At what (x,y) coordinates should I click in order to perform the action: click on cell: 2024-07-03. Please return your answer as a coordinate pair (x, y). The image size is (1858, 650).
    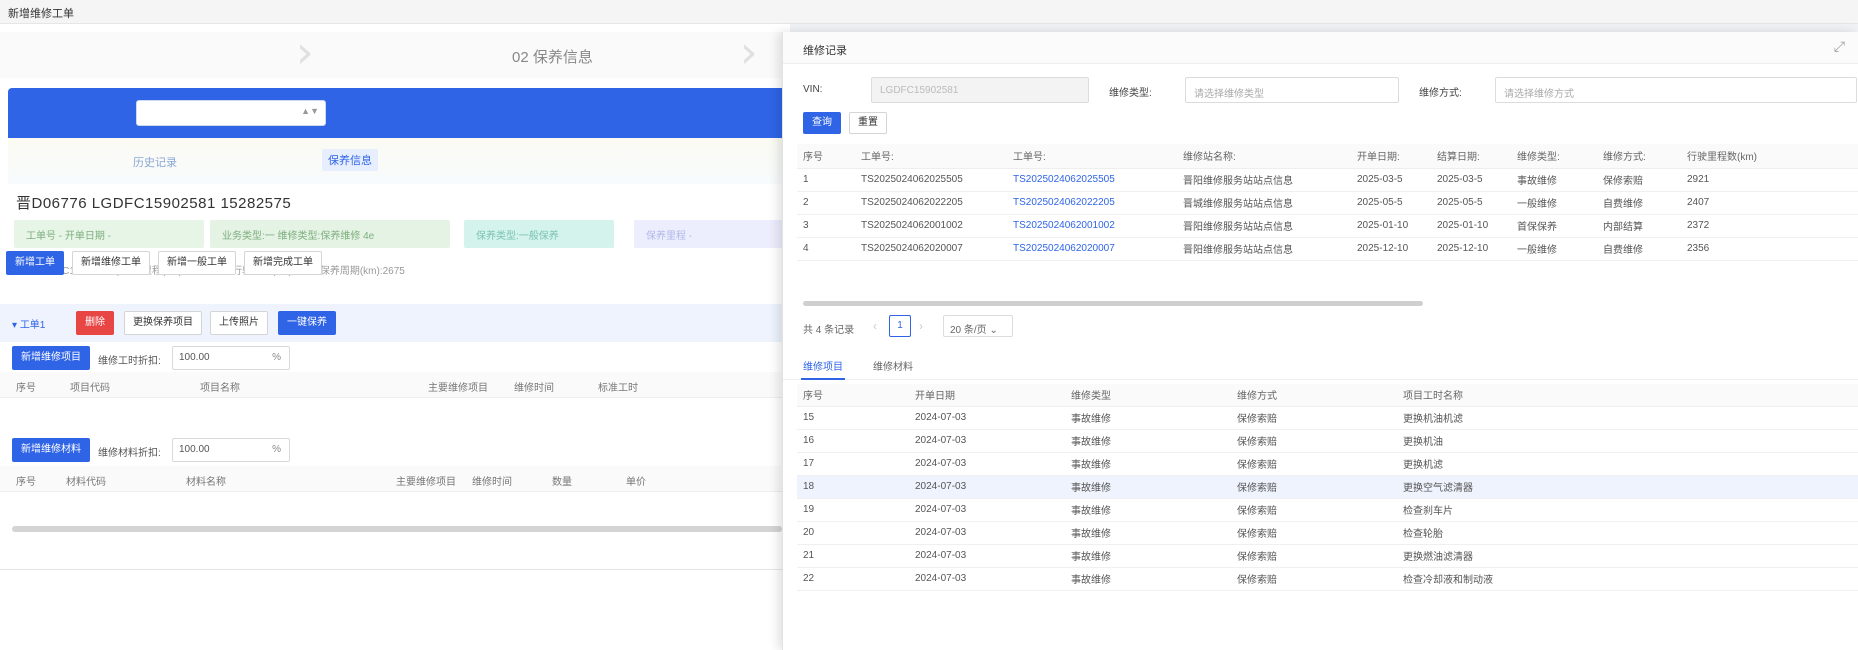
    Looking at the image, I should click on (987, 510).